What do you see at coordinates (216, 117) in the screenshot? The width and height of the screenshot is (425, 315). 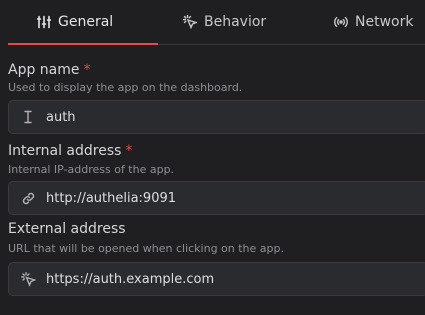 I see `app-name-input: auth` at bounding box center [216, 117].